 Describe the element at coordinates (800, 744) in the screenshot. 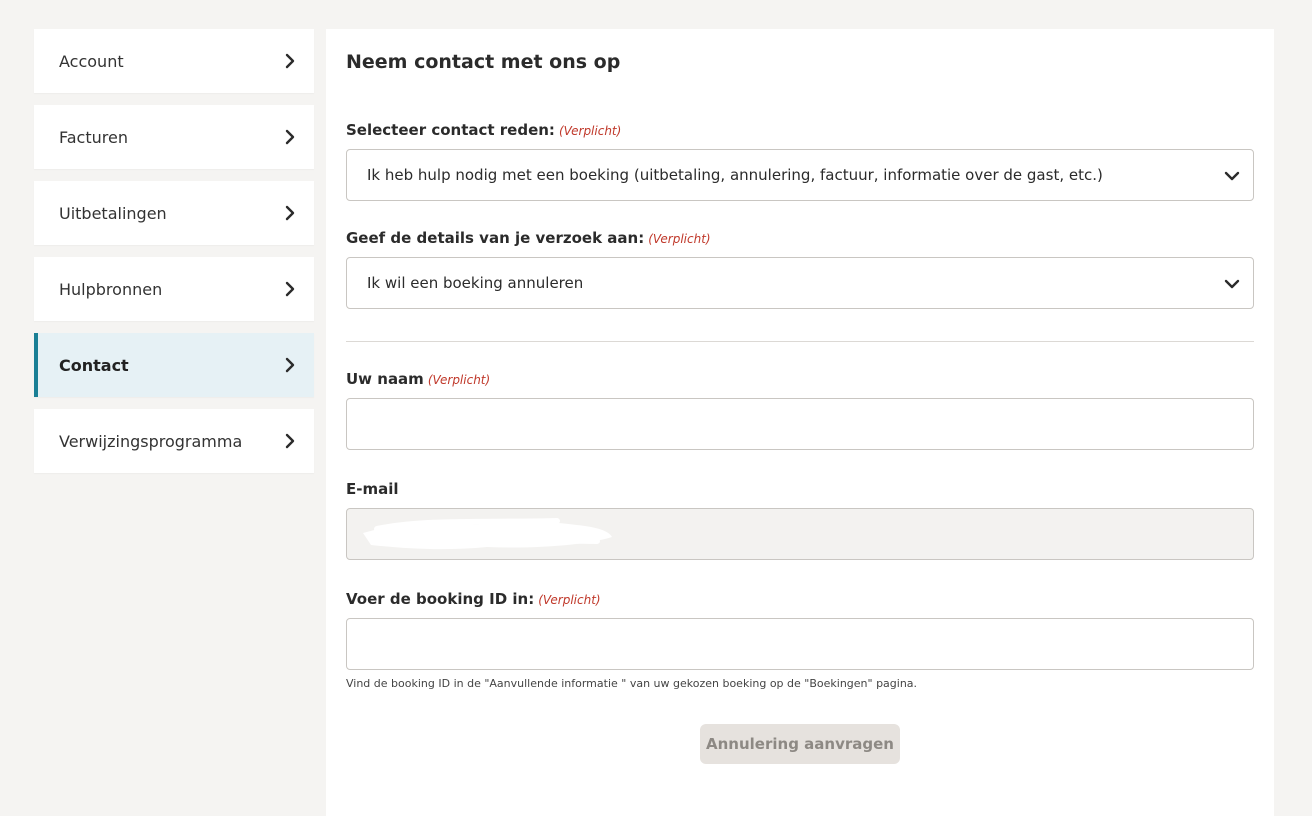

I see `request-cancellation-button: Annulering aanvragen` at that location.